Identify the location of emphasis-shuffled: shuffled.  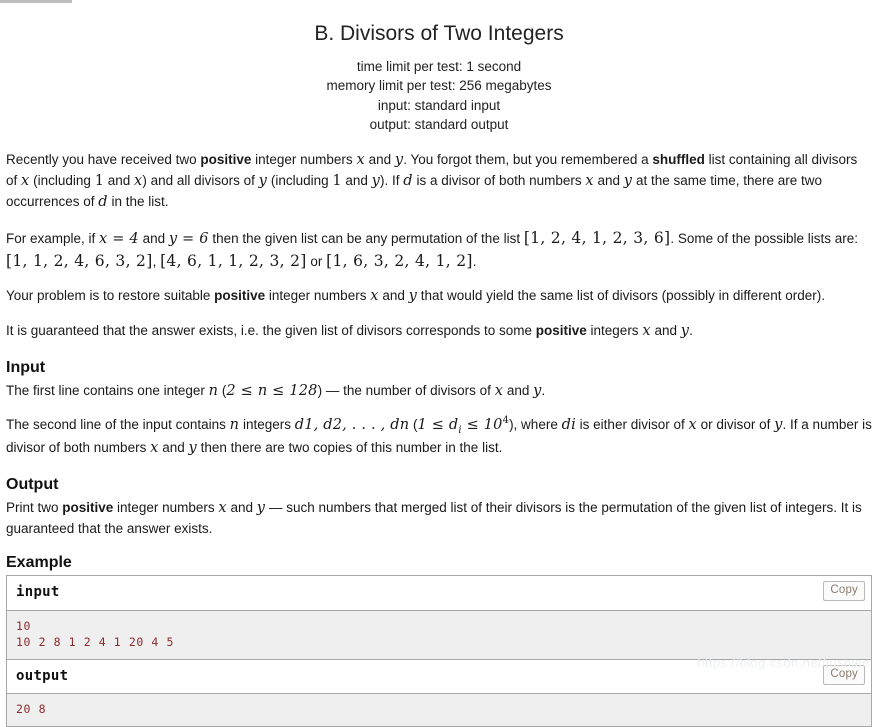
(678, 159).